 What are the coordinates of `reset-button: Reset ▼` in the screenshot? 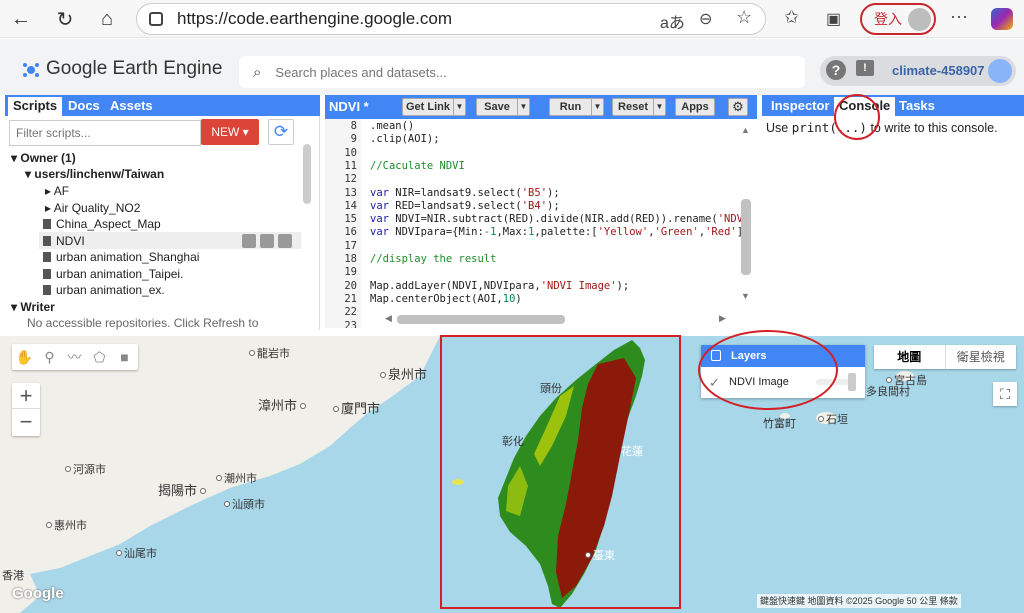 It's located at (639, 107).